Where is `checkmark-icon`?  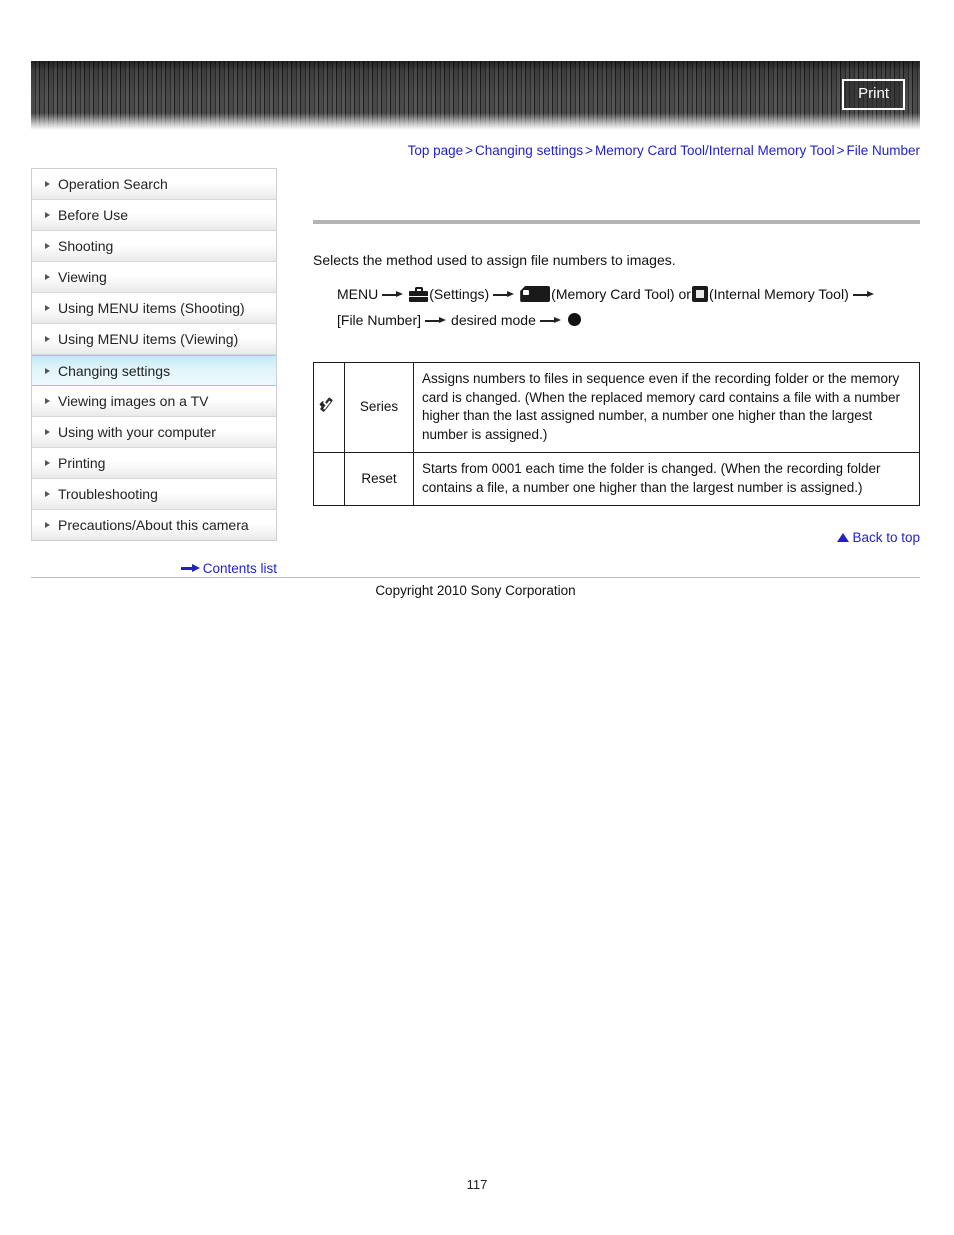
checkmark-icon is located at coordinates (329, 405).